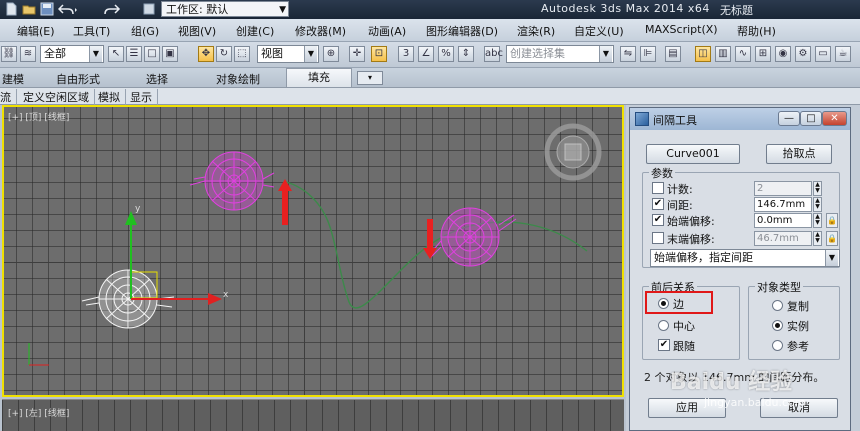  Describe the element at coordinates (755, 402) in the screenshot. I see `watermark-url: jingyan.baidu.com` at that location.